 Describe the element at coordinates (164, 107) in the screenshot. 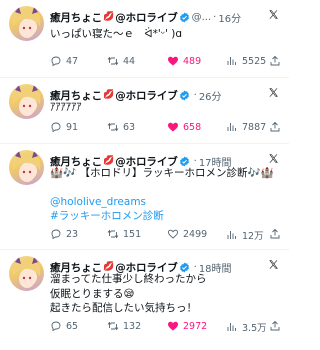

I see `tweet-text: ｱｱｱｱｱｱ` at that location.